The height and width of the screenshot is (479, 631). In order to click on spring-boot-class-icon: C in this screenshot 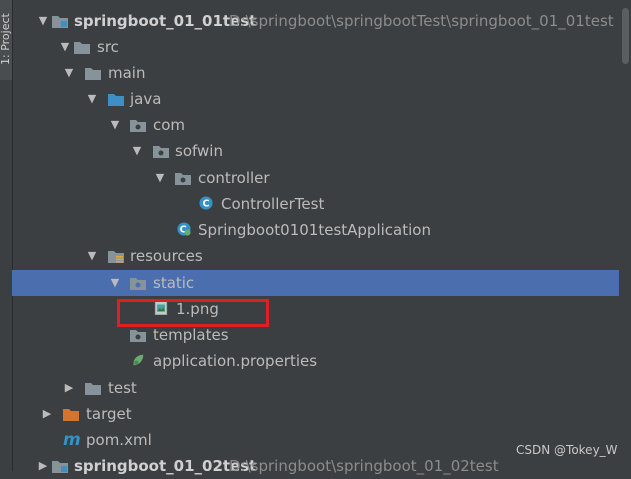, I will do `click(184, 229)`.